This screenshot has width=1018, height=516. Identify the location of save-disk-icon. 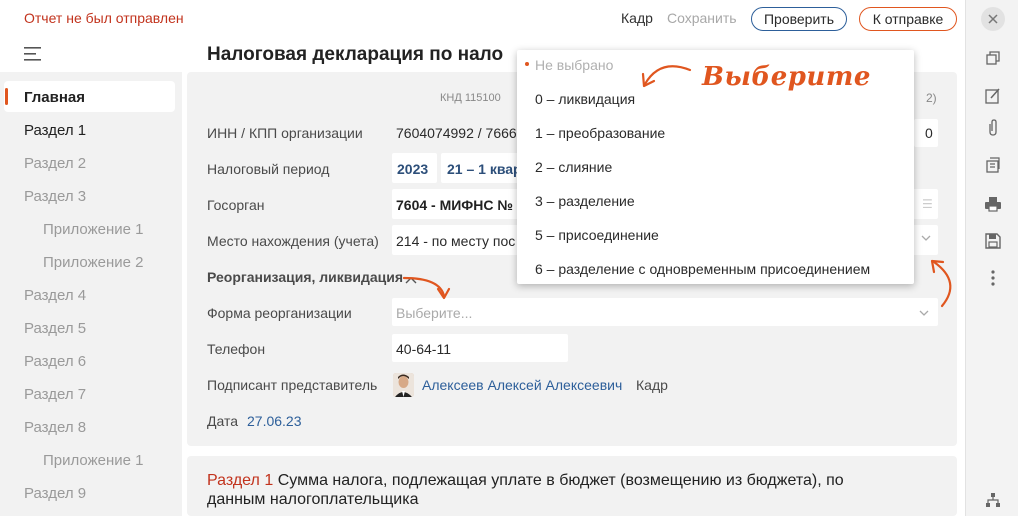
(993, 241).